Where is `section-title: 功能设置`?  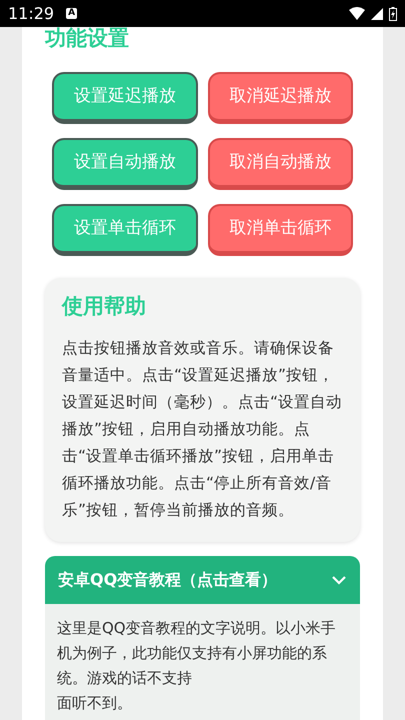
section-title: 功能设置 is located at coordinates (87, 38).